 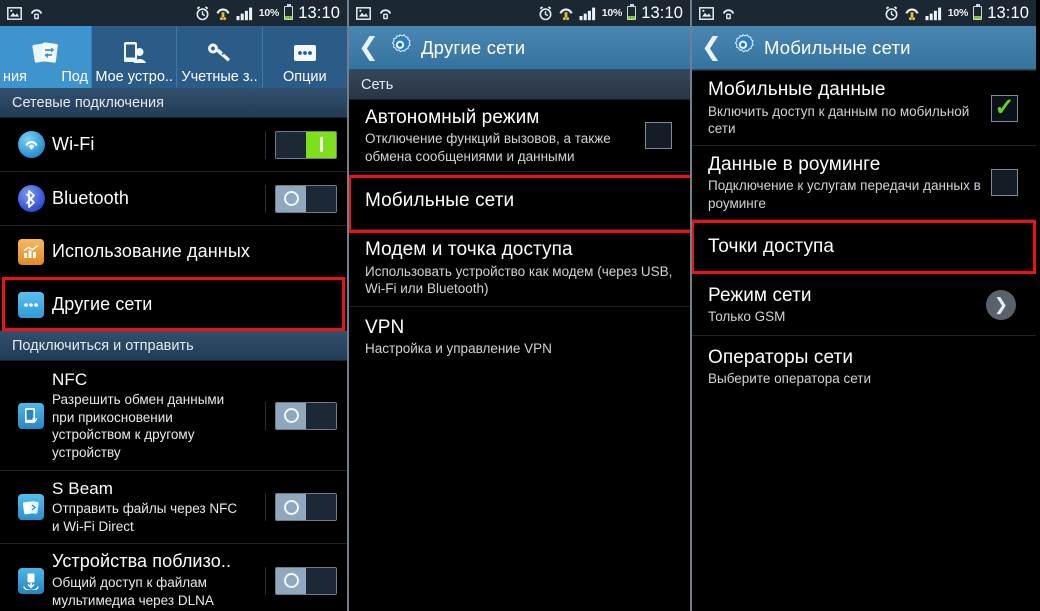 What do you see at coordinates (305, 53) in the screenshot?
I see `more-options-icon` at bounding box center [305, 53].